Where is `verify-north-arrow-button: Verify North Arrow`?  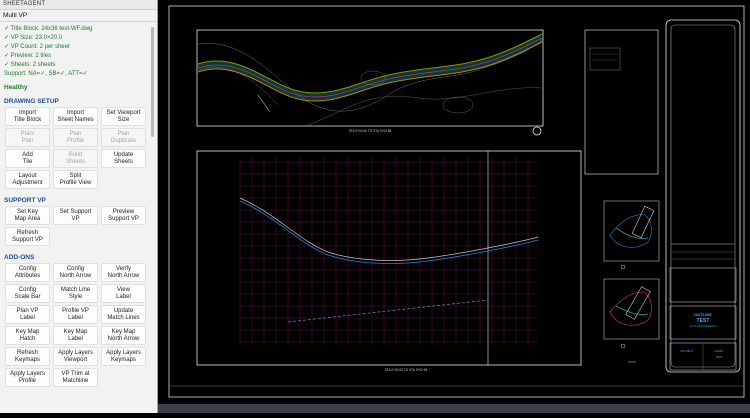 verify-north-arrow-button: Verify North Arrow is located at coordinates (123, 272).